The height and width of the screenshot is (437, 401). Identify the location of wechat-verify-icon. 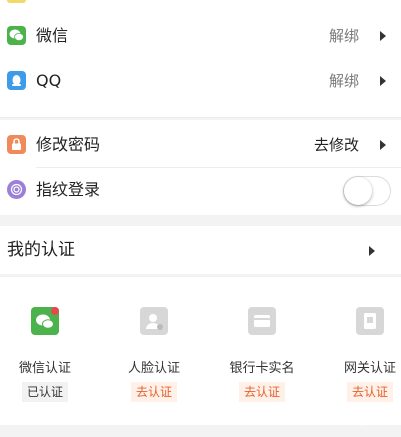
(45, 321).